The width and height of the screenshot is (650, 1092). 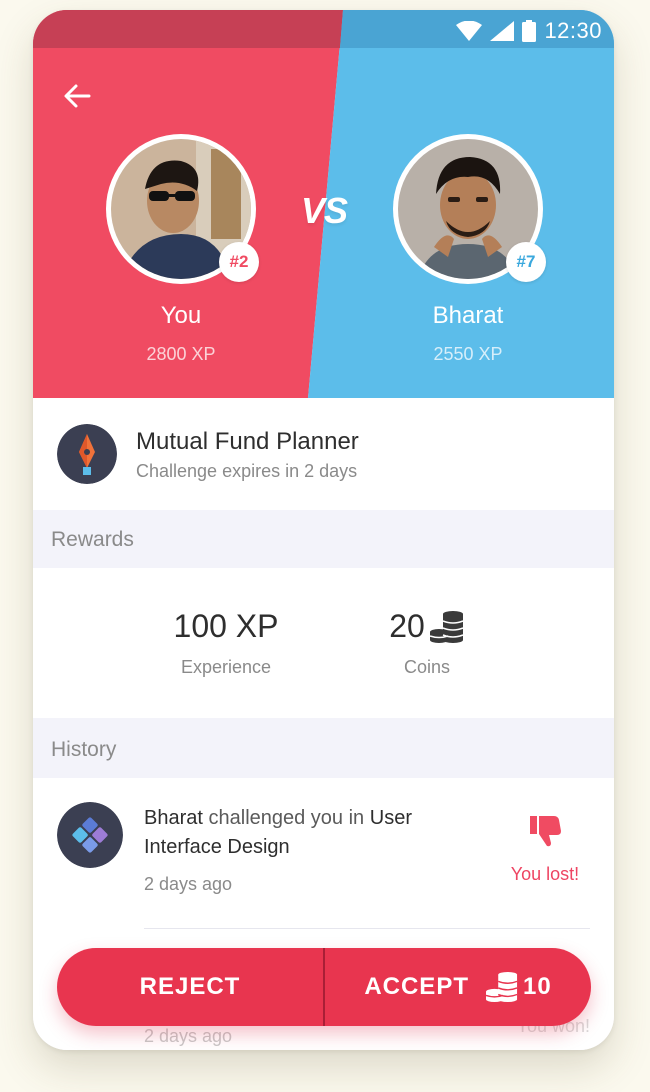 What do you see at coordinates (247, 441) in the screenshot?
I see `challenge-title: Mutual Fund Planner` at bounding box center [247, 441].